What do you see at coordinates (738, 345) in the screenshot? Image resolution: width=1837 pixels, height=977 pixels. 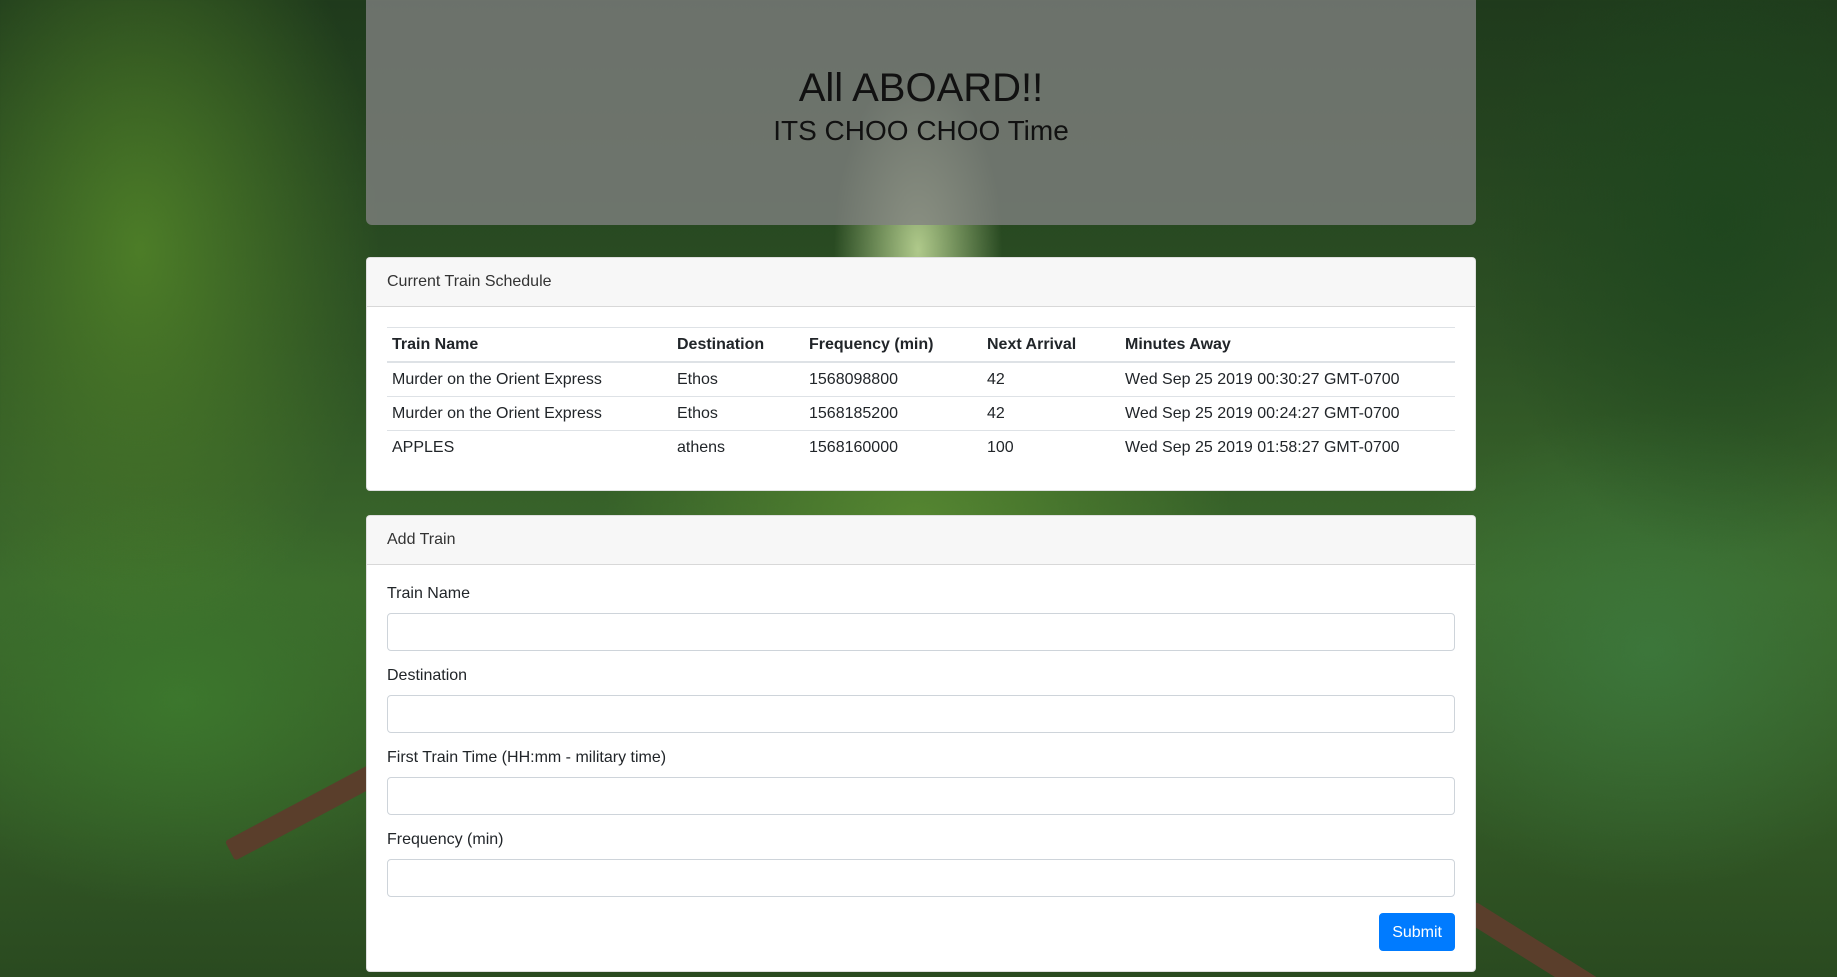 I see `column-header-destination: Destination` at bounding box center [738, 345].